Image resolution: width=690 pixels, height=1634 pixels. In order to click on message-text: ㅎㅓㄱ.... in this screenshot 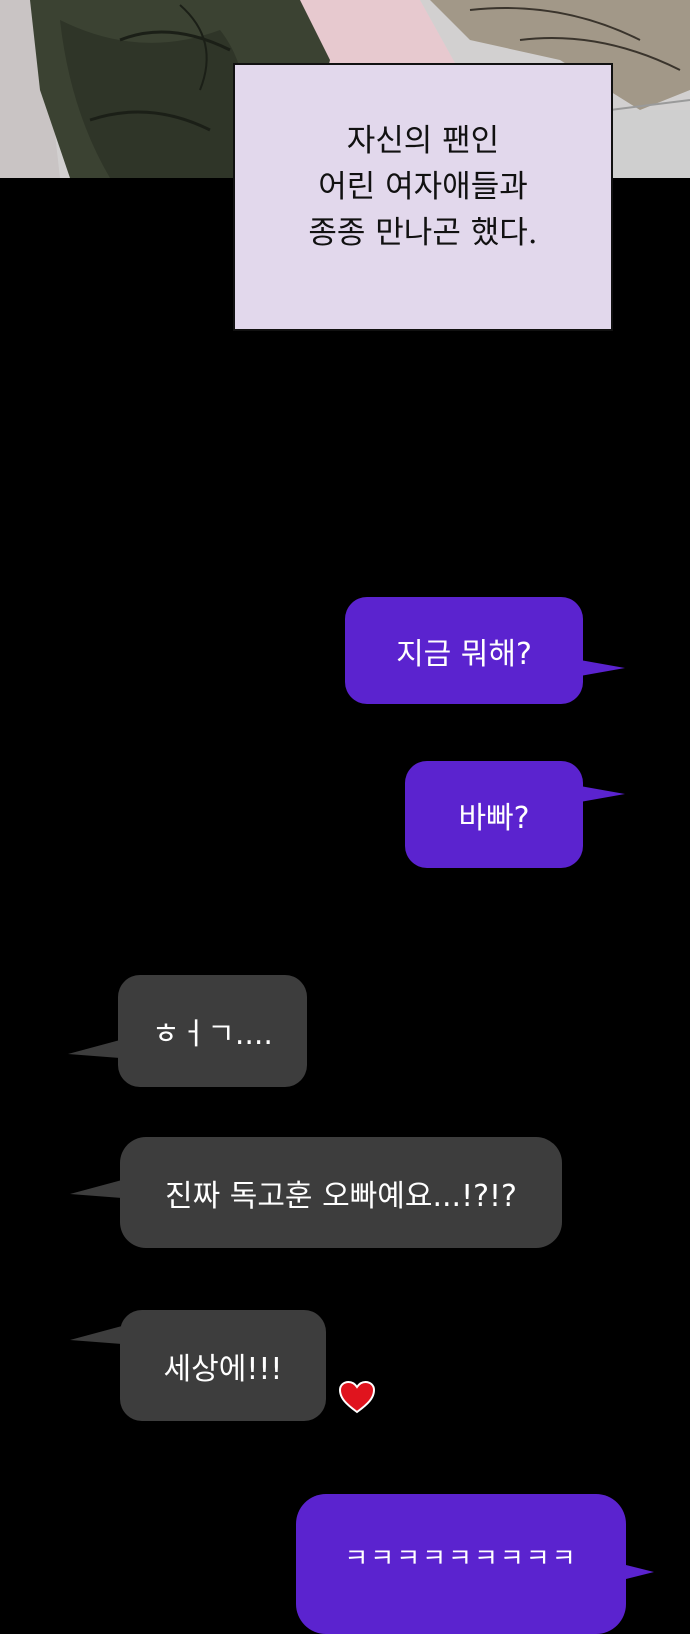, I will do `click(212, 1034)`.